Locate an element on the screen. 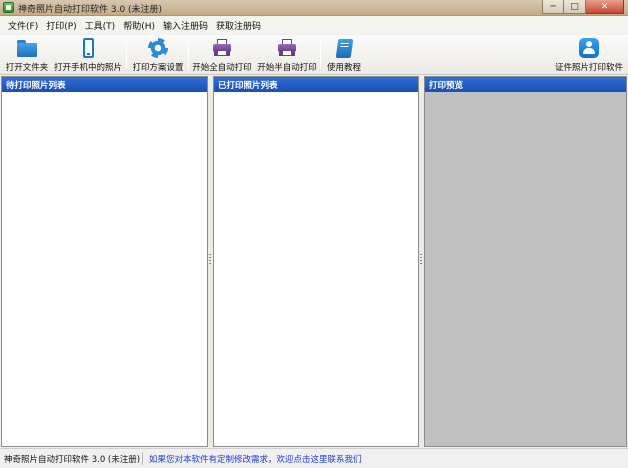 Image resolution: width=628 pixels, height=468 pixels. status-text: 神奇照片自动打印软件 3.0 (未注册) is located at coordinates (72, 460).